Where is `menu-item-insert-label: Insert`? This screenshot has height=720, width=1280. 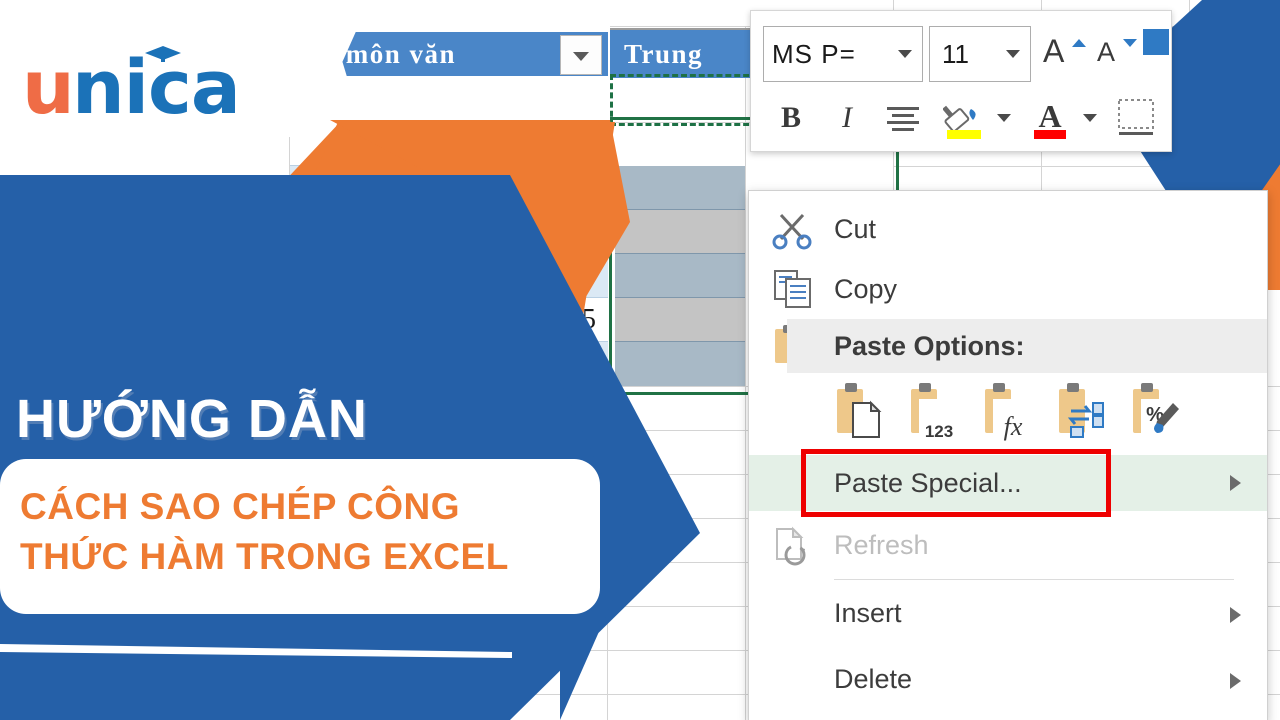 menu-item-insert-label: Insert is located at coordinates (868, 613).